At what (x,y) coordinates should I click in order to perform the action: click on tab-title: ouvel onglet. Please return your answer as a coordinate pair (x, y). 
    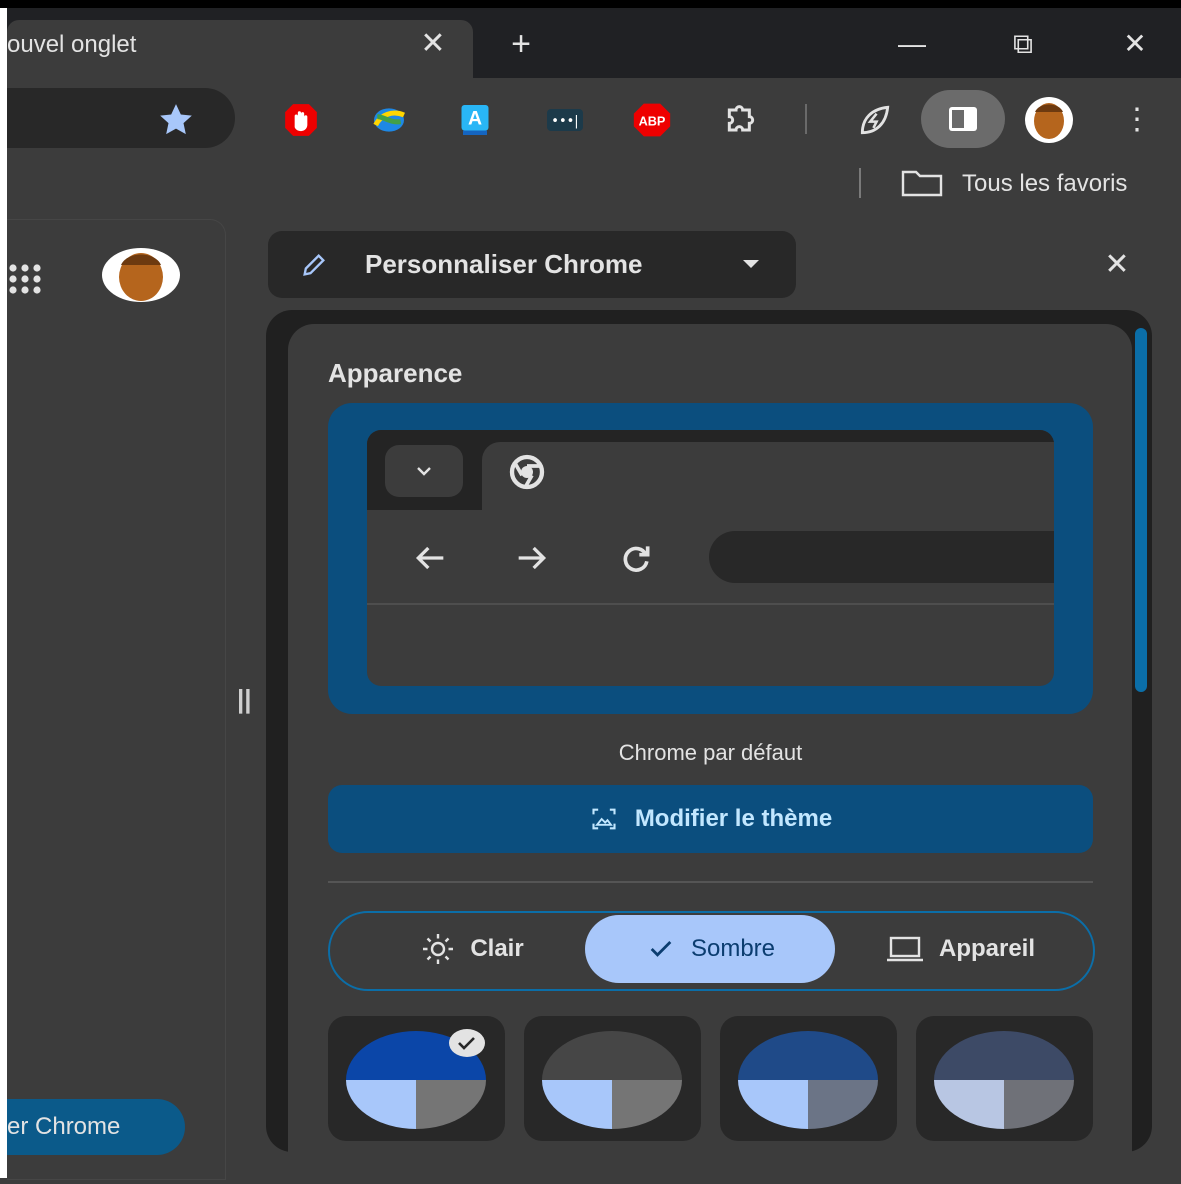
    Looking at the image, I should click on (72, 44).